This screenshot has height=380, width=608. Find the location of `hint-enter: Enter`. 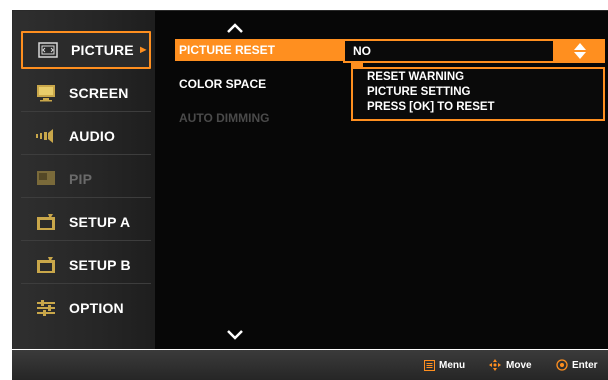

hint-enter: Enter is located at coordinates (577, 365).